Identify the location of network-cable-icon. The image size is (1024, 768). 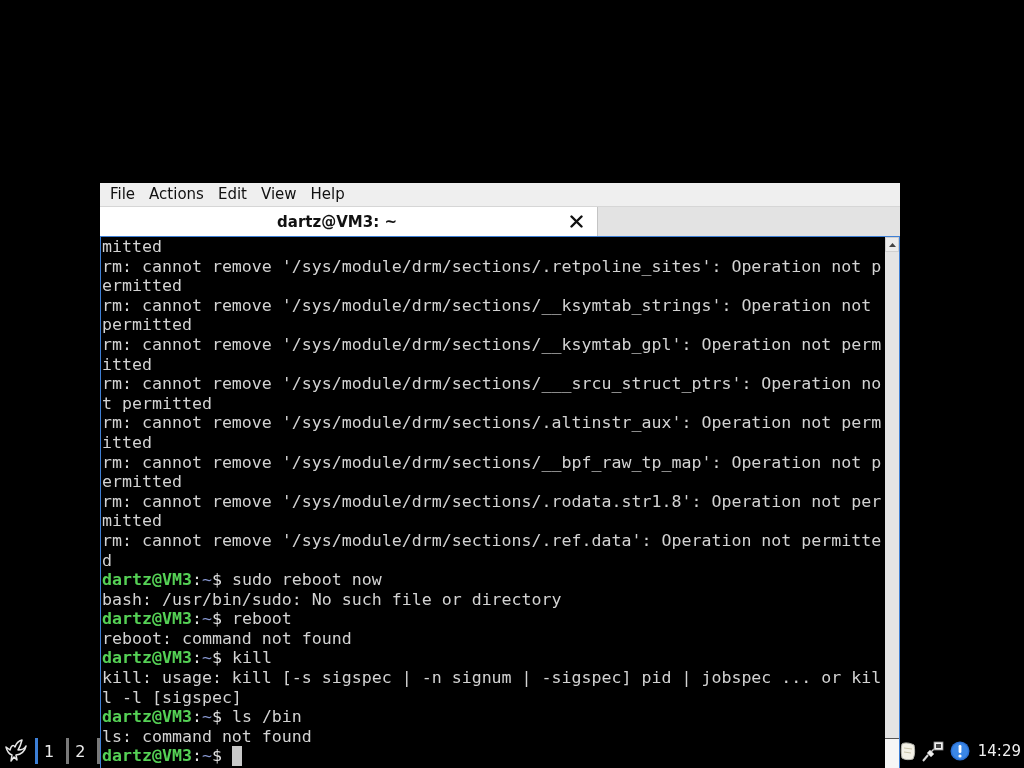
(932, 751).